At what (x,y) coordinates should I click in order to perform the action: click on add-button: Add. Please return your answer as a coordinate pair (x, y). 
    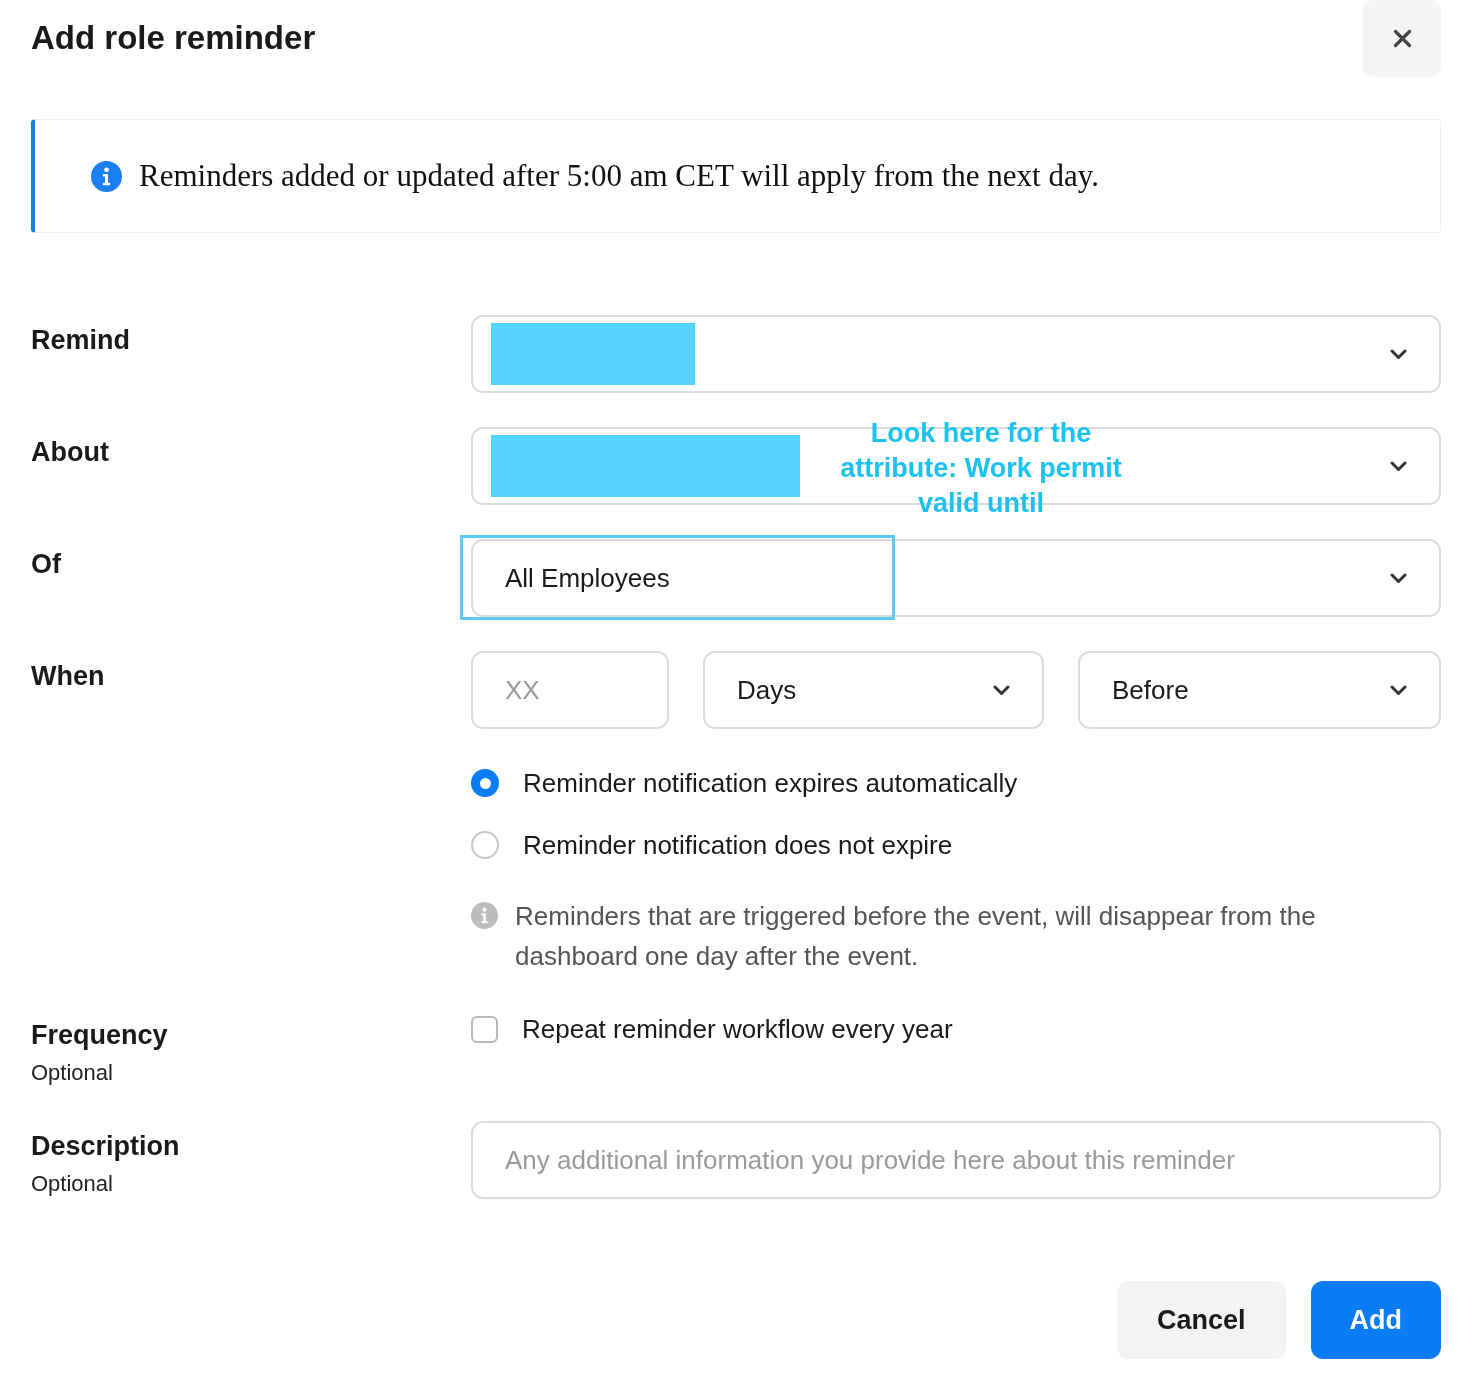
    Looking at the image, I should click on (1375, 1320).